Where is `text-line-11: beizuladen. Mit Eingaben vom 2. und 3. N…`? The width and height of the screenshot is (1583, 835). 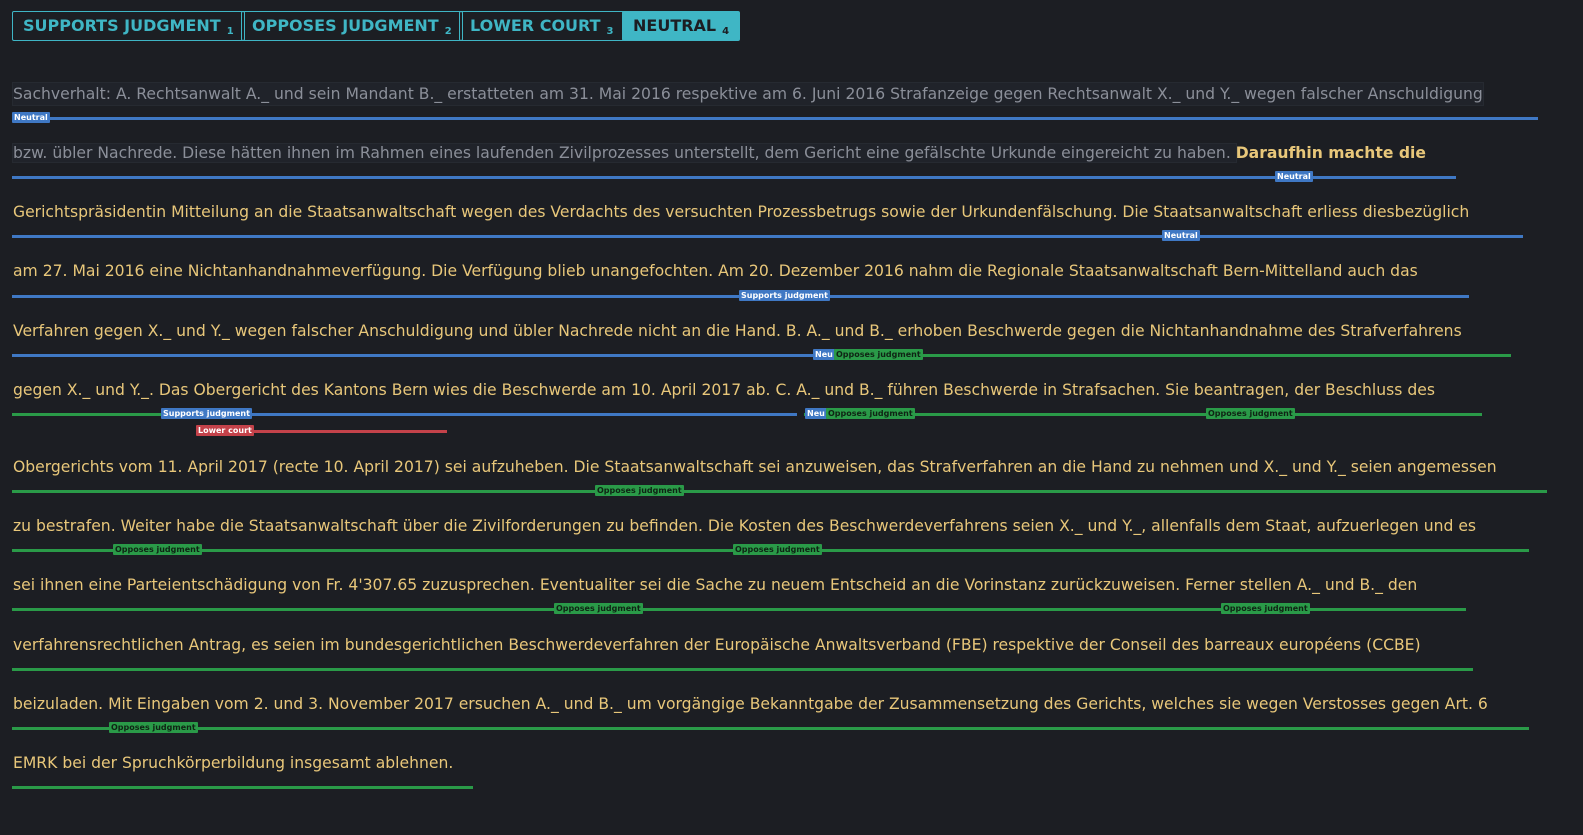
text-line-11: beizuladen. Mit Eingaben vom 2. und 3. N… is located at coordinates (750, 704).